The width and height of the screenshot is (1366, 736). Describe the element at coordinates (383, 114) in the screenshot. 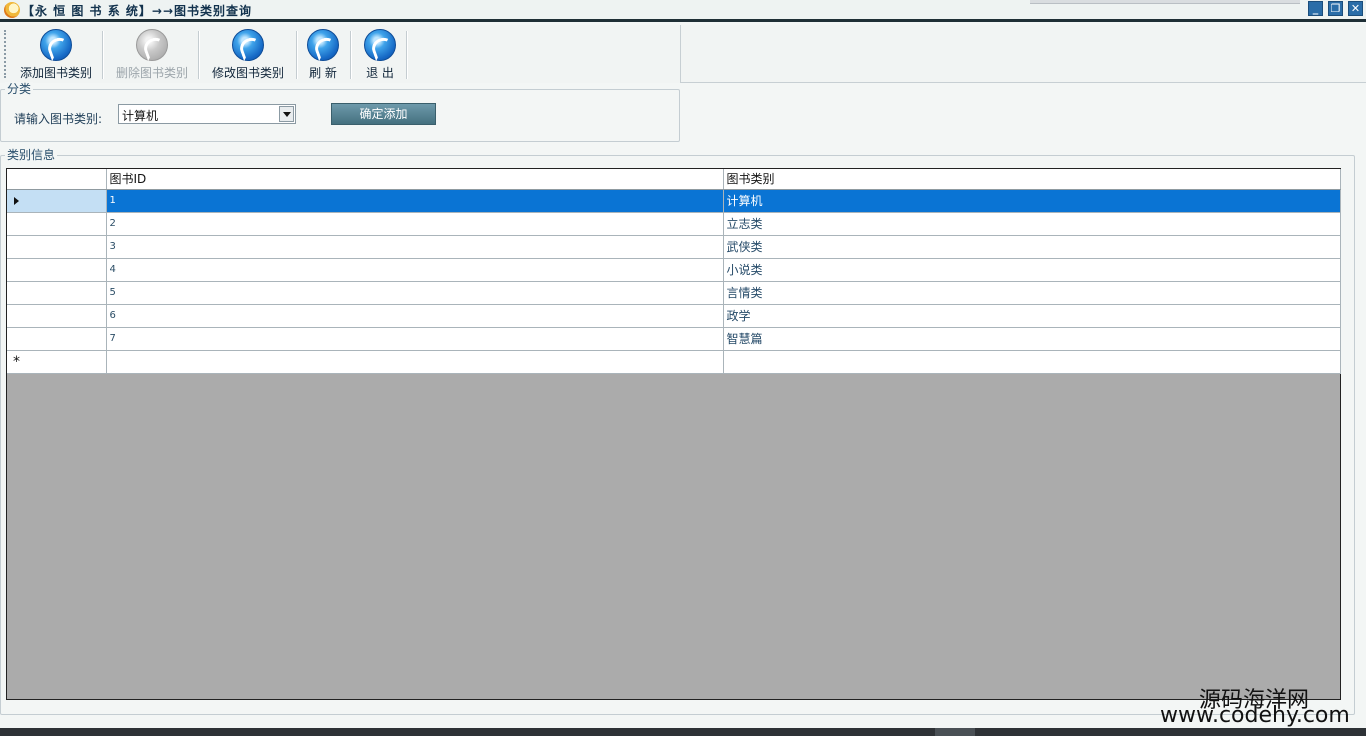

I see `confirm-add-button: 确定添加` at that location.